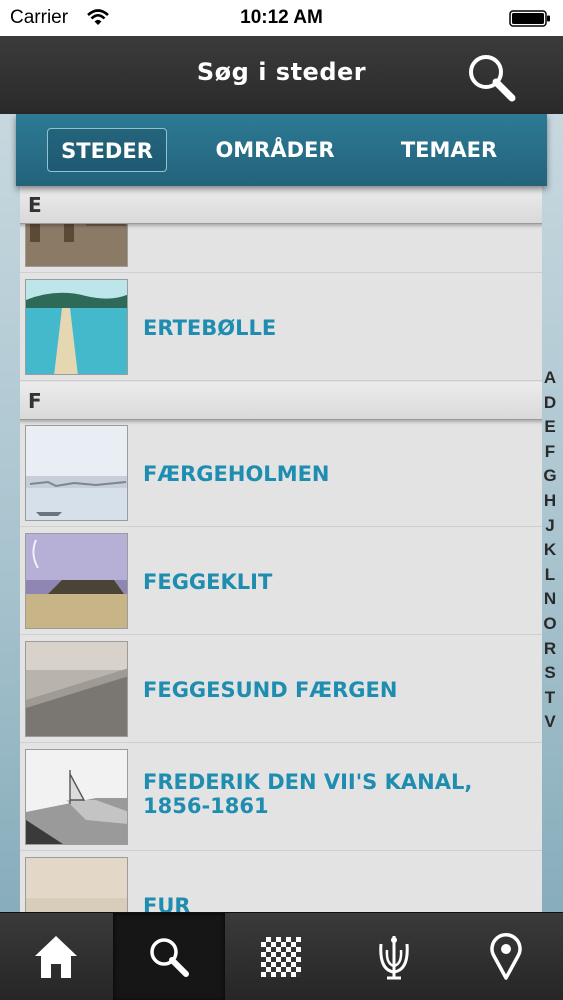 The width and height of the screenshot is (563, 1000). I want to click on alphabet-index: A D E F G H J K L N O R S T V, so click(550, 550).